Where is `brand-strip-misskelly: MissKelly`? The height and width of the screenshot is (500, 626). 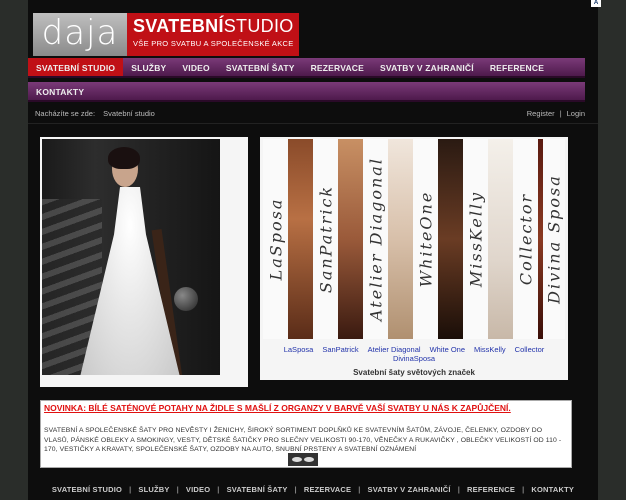
brand-strip-misskelly: MissKelly is located at coordinates (475, 239).